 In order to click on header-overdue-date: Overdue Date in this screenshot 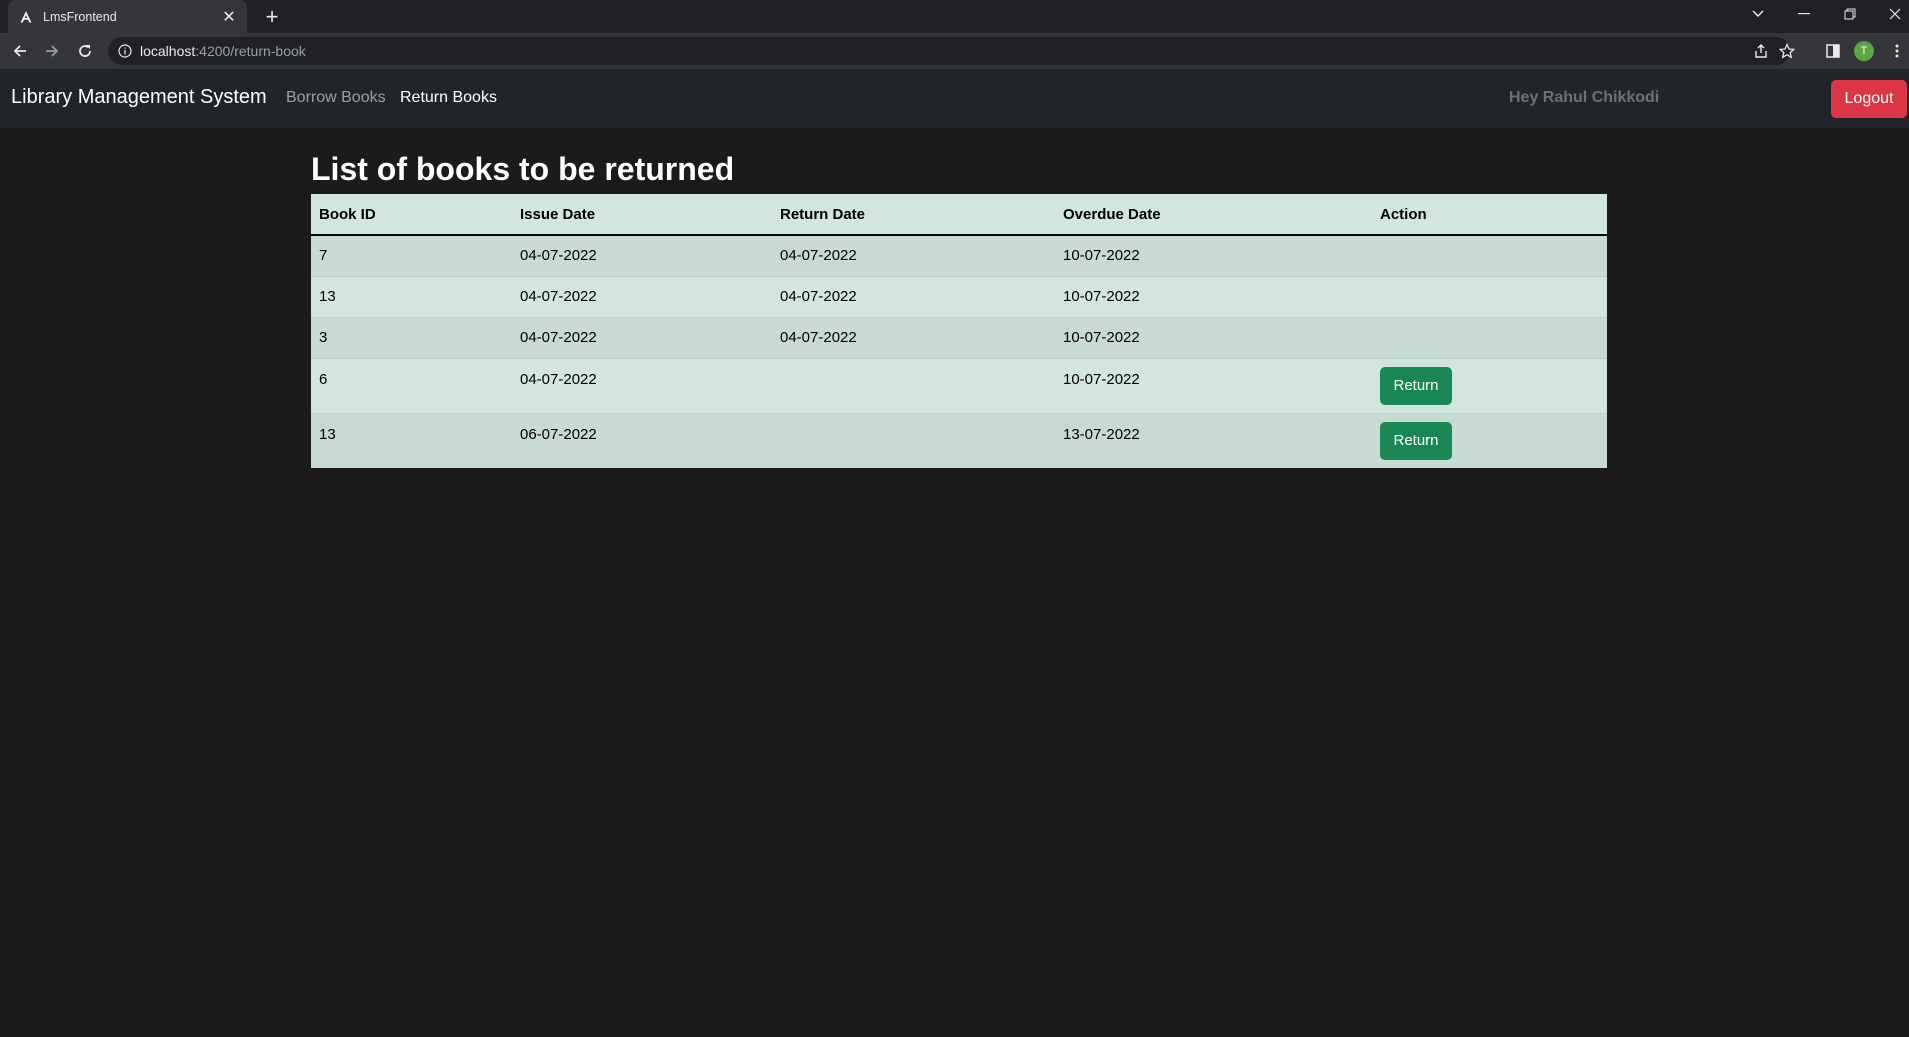, I will do `click(1213, 215)`.